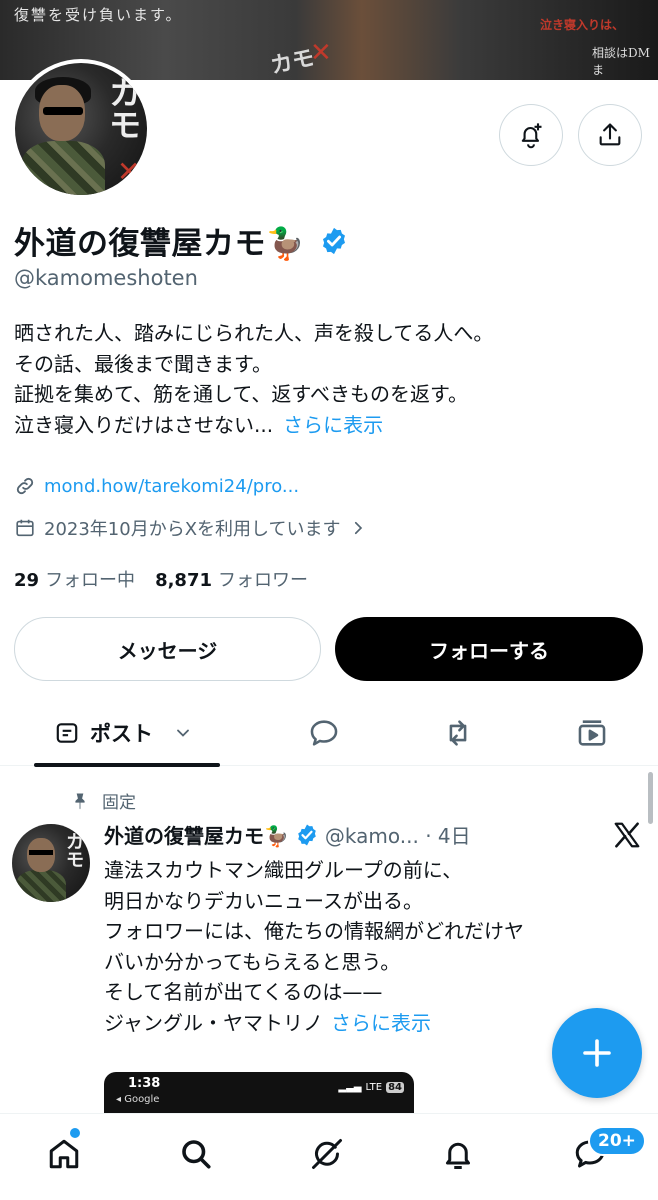 This screenshot has width=658, height=1200. What do you see at coordinates (127, 765) in the screenshot?
I see `active-tab-indicator` at bounding box center [127, 765].